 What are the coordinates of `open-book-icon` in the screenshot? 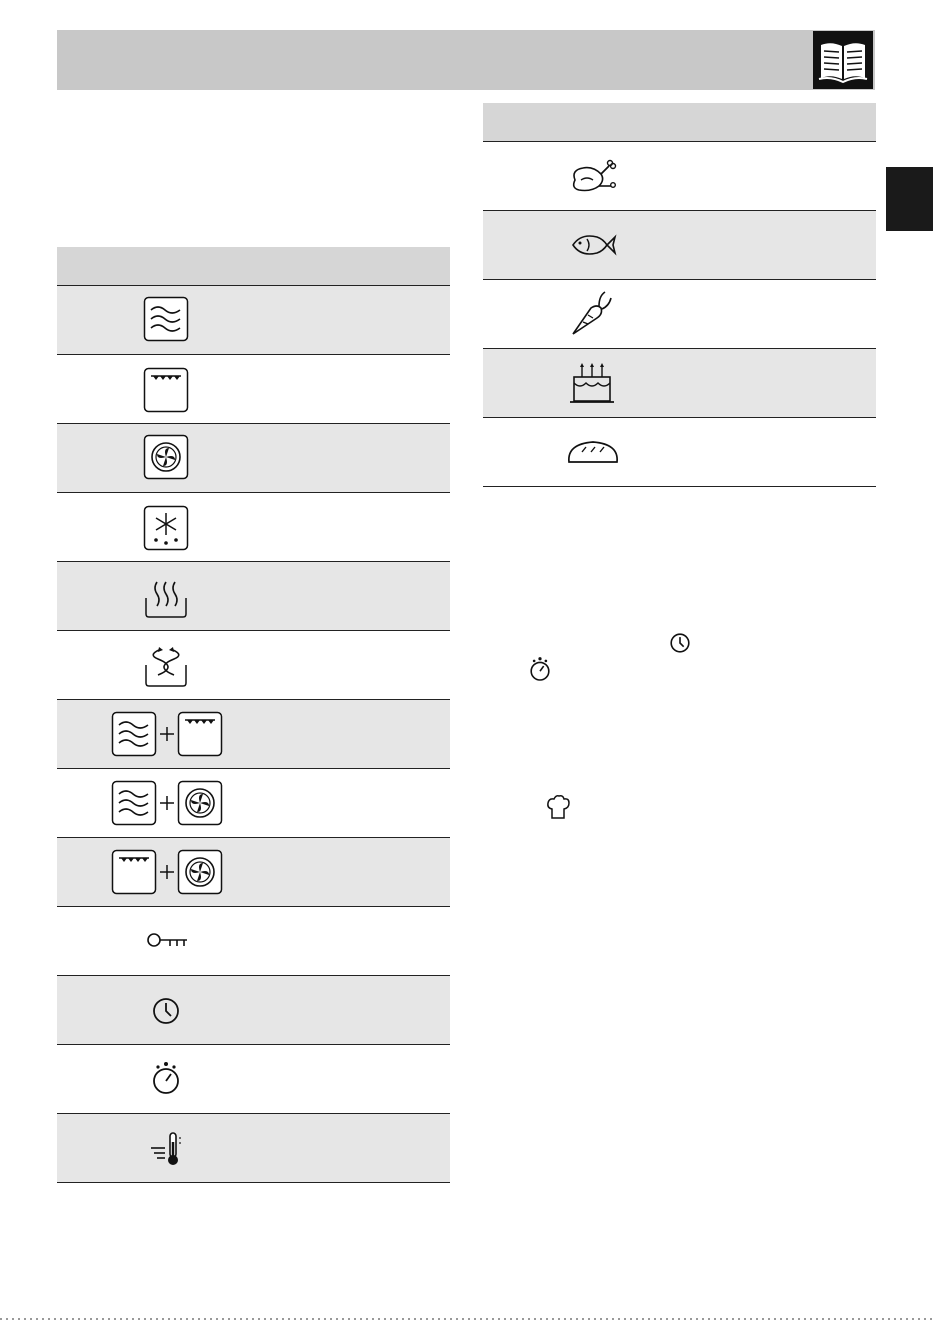 It's located at (843, 60).